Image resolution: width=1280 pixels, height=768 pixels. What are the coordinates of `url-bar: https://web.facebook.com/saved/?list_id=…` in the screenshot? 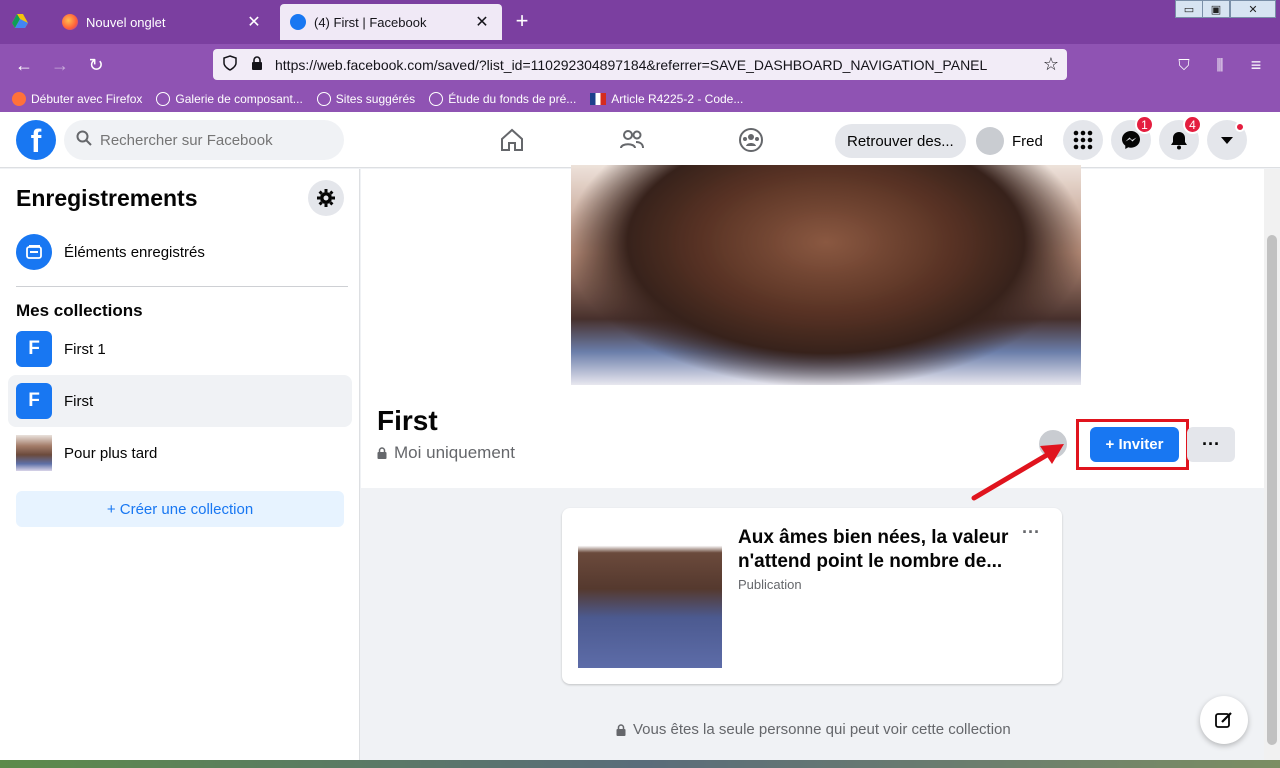 It's located at (640, 64).